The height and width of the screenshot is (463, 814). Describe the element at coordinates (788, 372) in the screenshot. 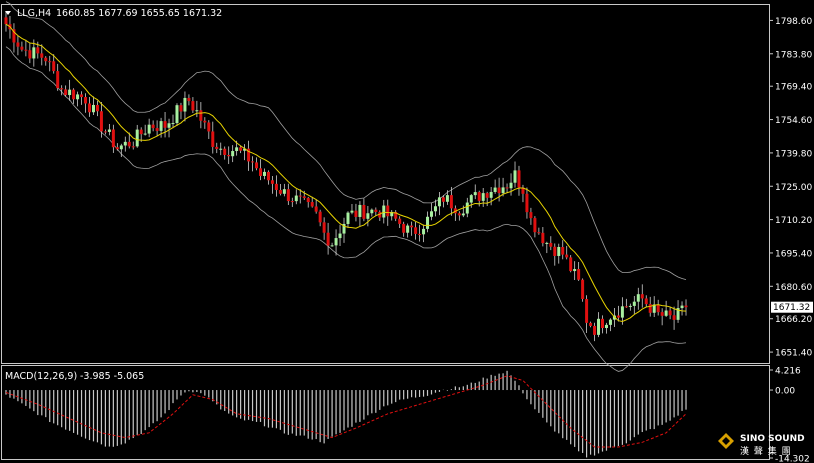

I see `macd-tick-label: 4.216` at that location.